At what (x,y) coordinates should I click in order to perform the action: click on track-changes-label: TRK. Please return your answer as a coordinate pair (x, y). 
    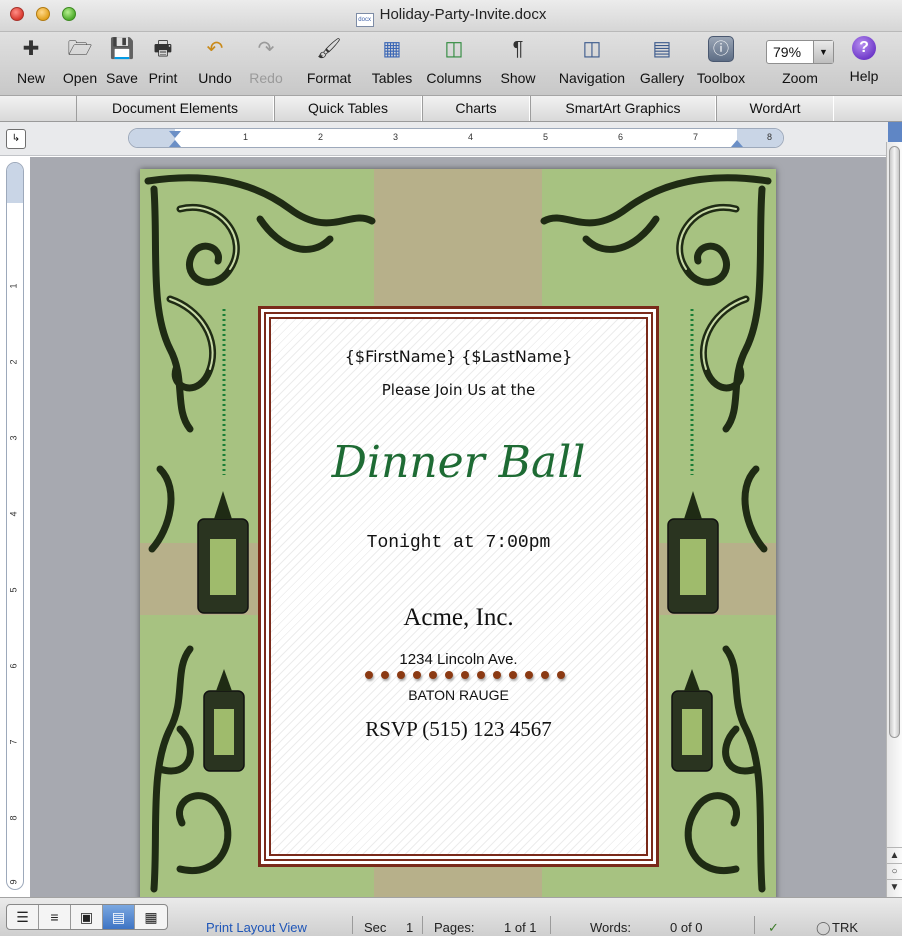
    Looking at the image, I should click on (845, 927).